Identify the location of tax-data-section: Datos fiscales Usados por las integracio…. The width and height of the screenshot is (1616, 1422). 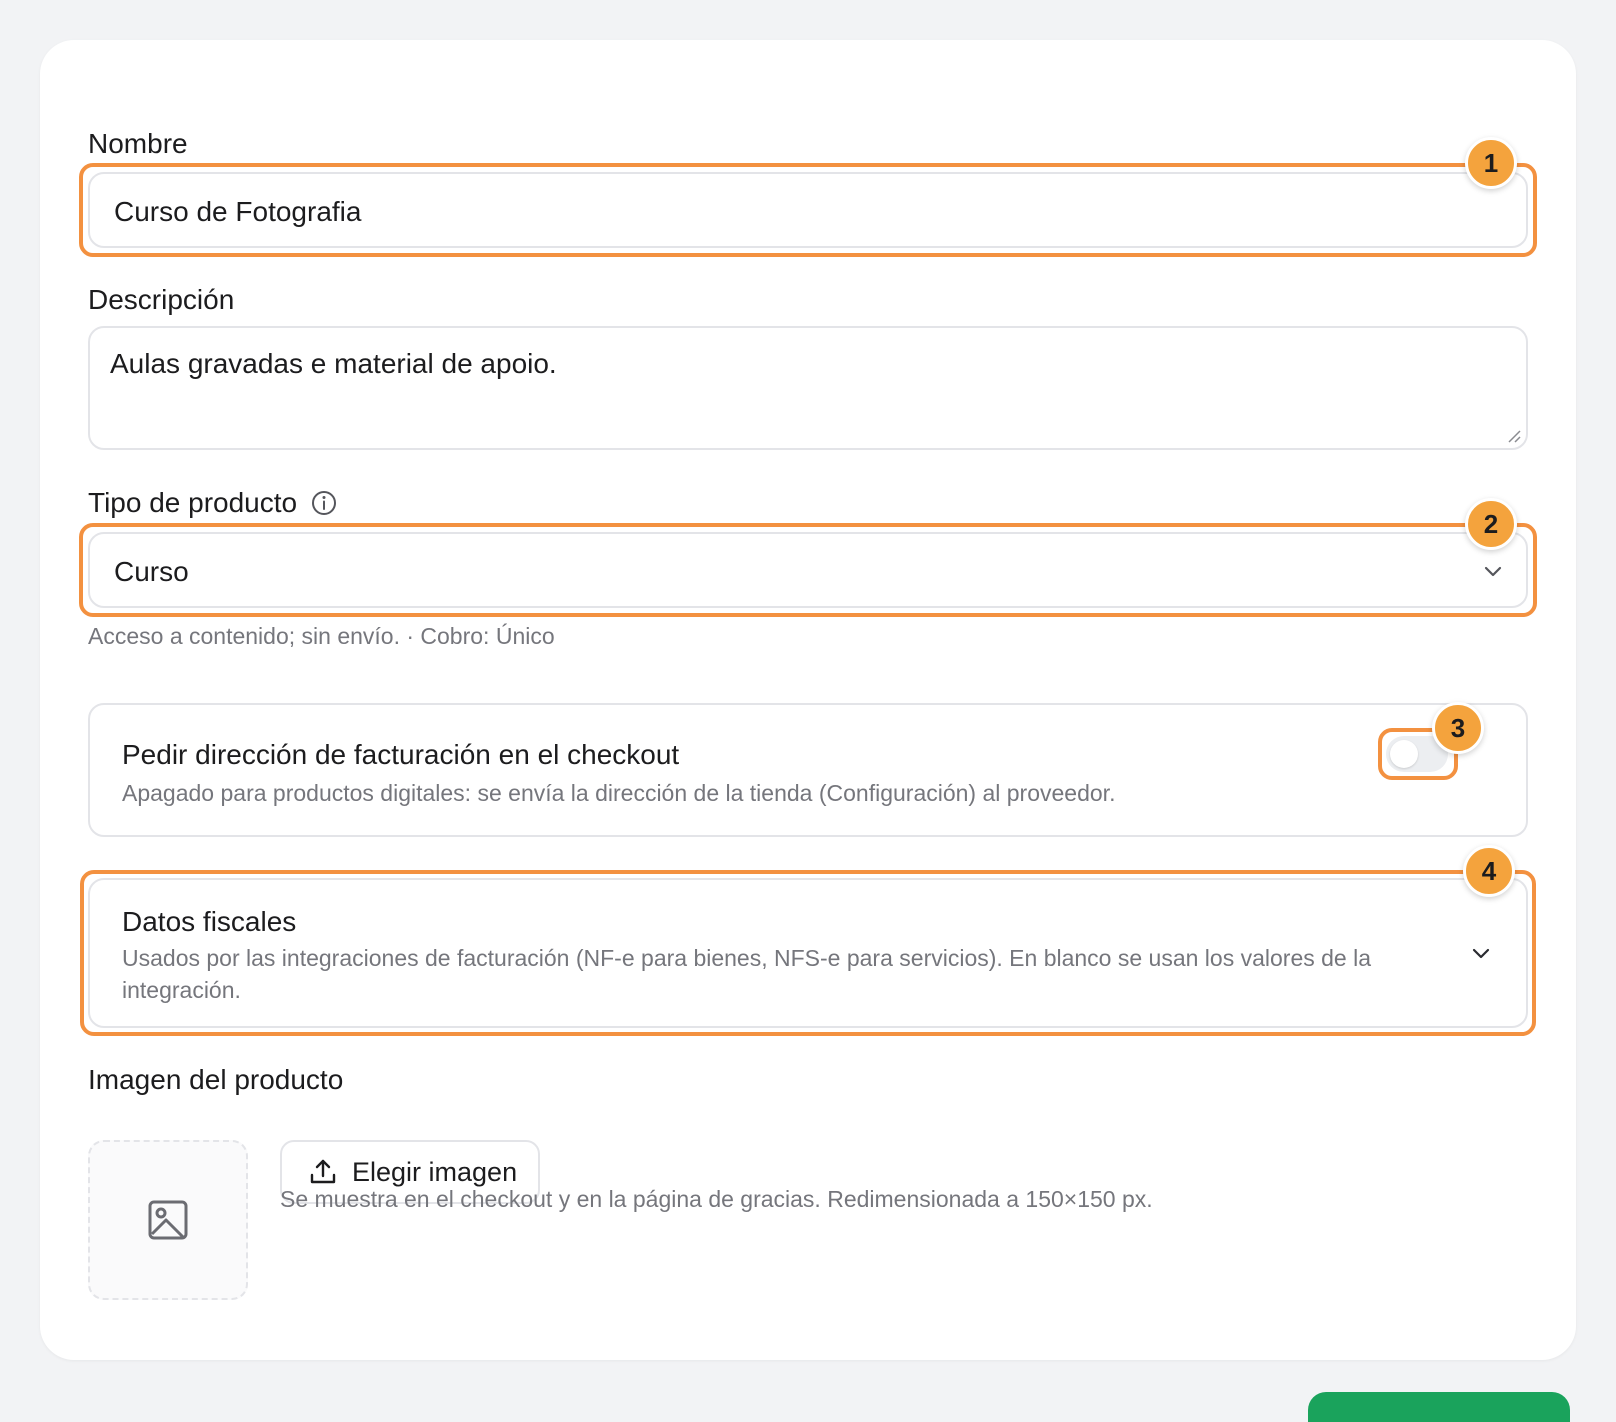
(808, 953).